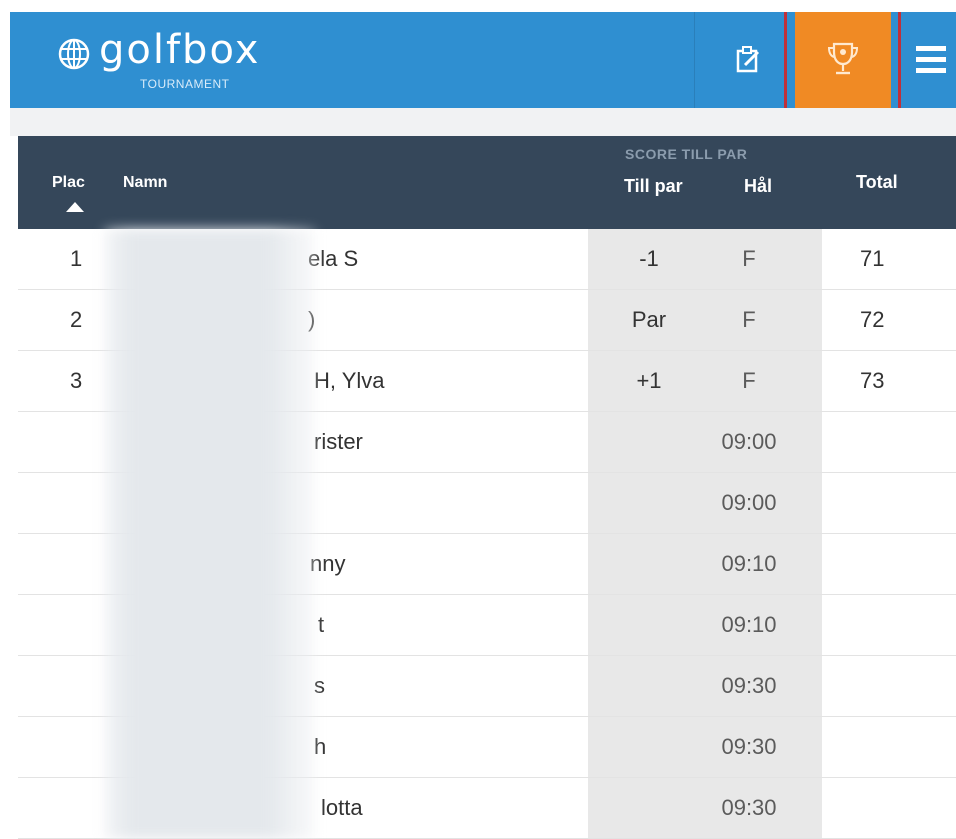 The width and height of the screenshot is (956, 839). Describe the element at coordinates (74, 54) in the screenshot. I see `globe-logo-icon` at that location.